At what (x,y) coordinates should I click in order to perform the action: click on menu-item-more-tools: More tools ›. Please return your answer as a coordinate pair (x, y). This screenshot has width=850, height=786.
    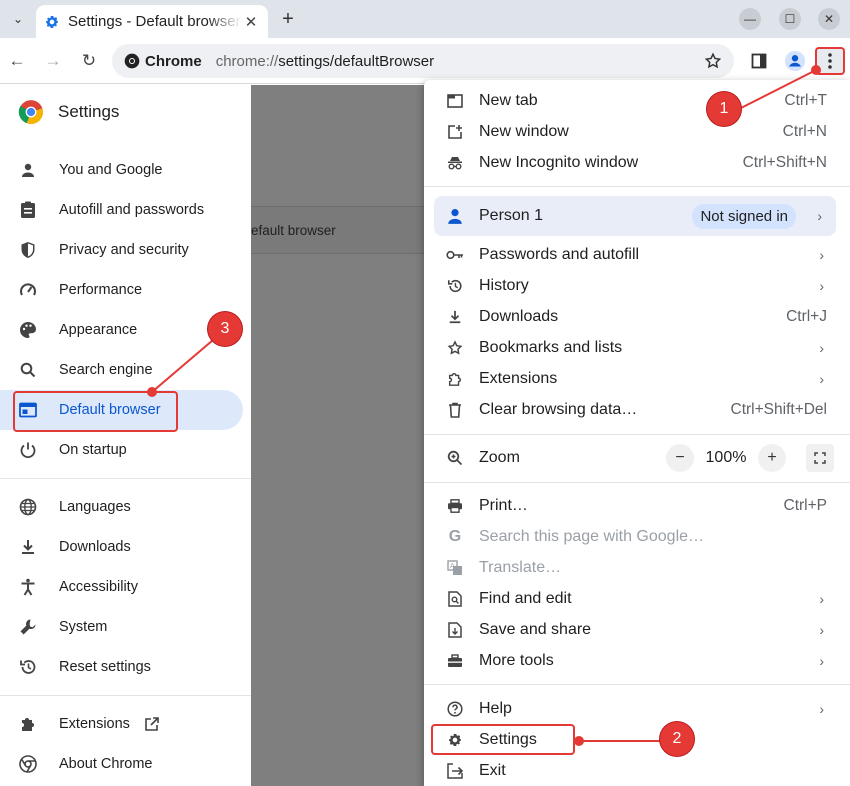
    Looking at the image, I should click on (637, 660).